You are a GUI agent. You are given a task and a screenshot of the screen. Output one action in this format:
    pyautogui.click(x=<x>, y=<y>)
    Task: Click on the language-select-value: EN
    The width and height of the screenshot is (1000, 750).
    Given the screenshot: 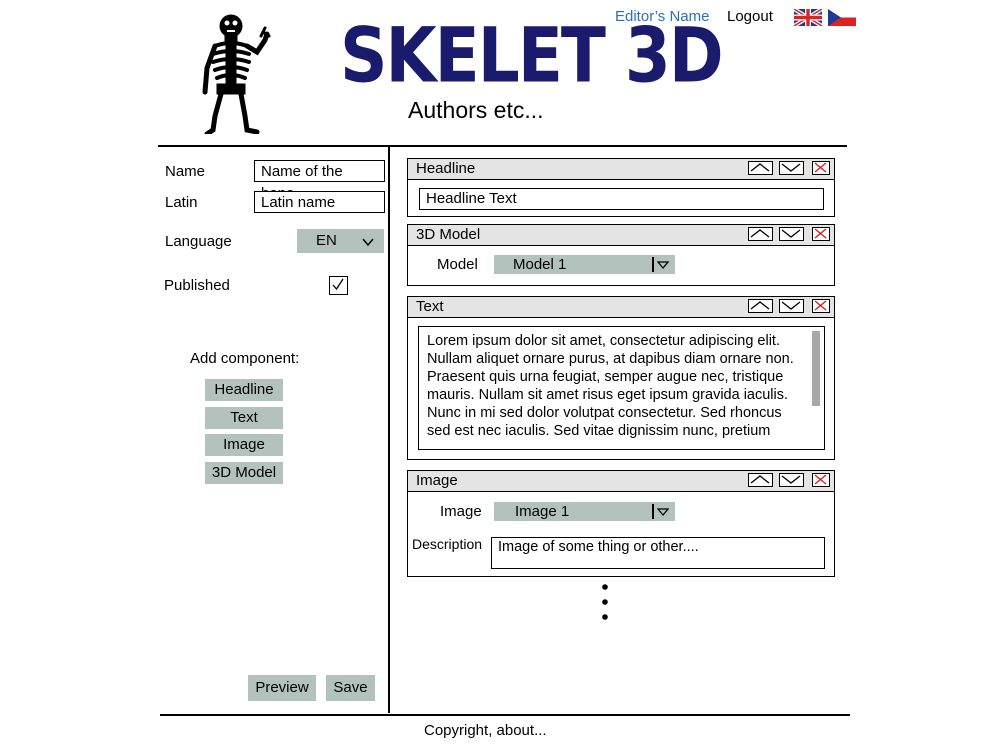 What is the action you would take?
    pyautogui.click(x=326, y=240)
    